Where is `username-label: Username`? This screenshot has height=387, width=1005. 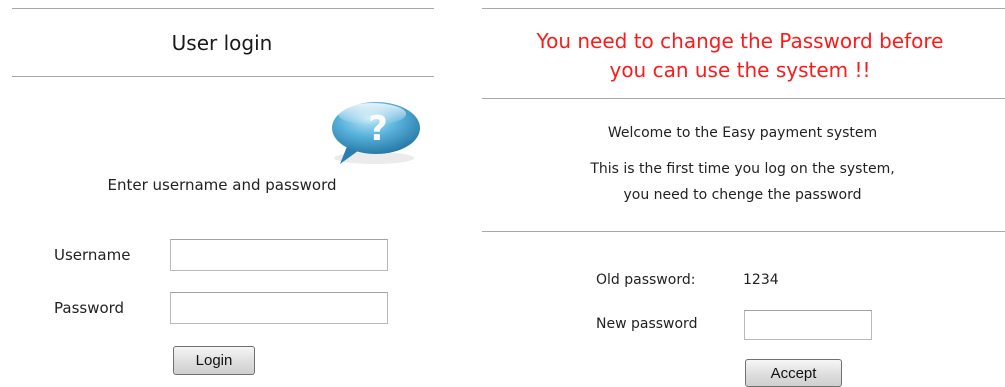 username-label: Username is located at coordinates (92, 255).